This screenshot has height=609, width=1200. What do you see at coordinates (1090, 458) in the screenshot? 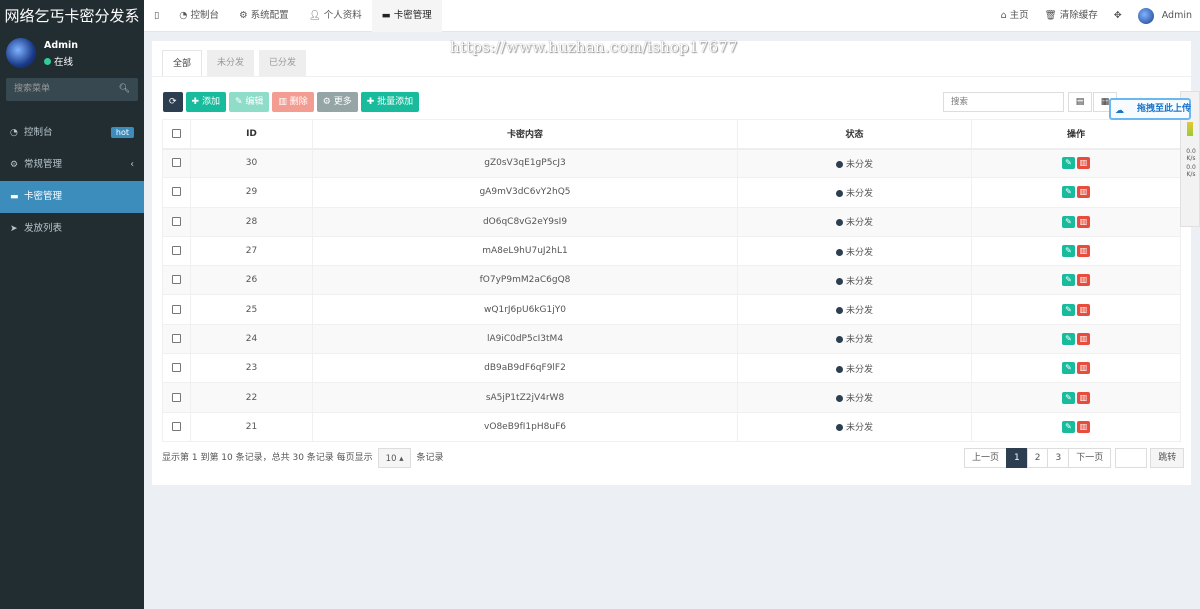
I see `next-page-button: 下一页` at bounding box center [1090, 458].